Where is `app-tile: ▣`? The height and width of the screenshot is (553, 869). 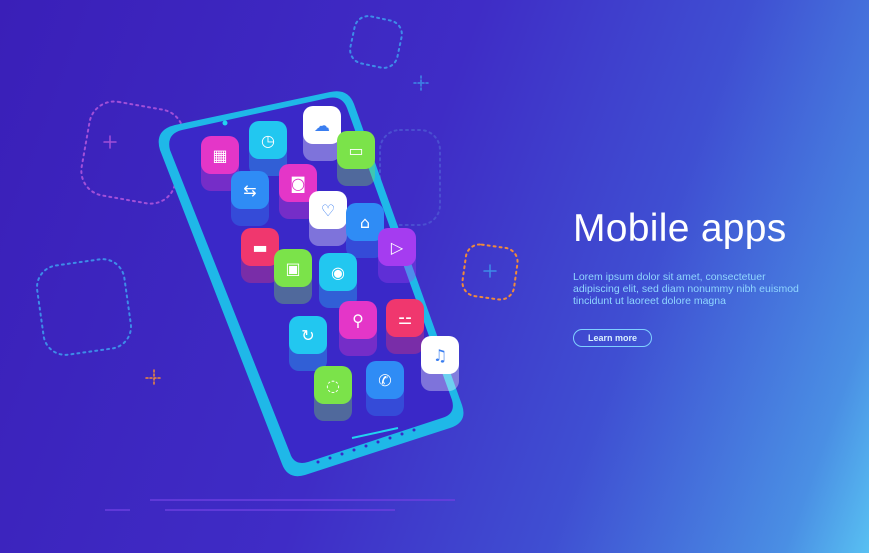 app-tile: ▣ is located at coordinates (293, 276).